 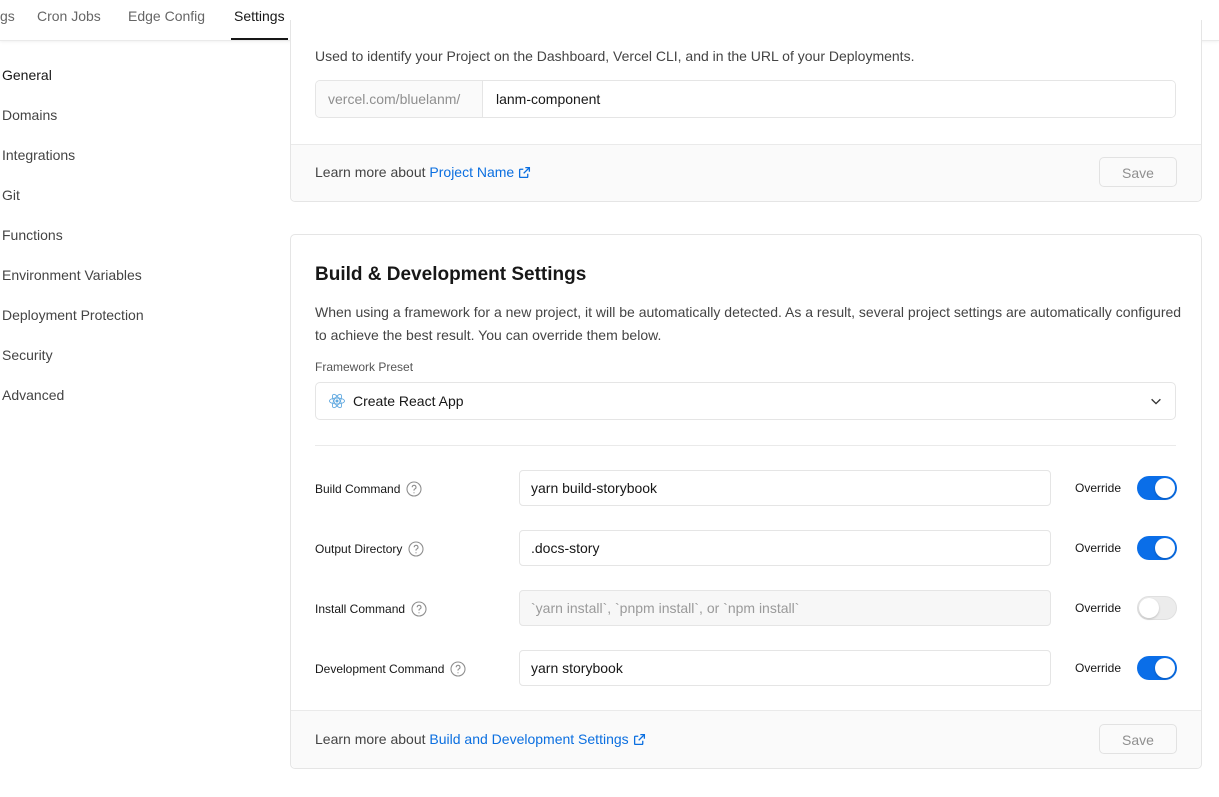 What do you see at coordinates (1098, 668) in the screenshot?
I see `development-command-override-label: Override` at bounding box center [1098, 668].